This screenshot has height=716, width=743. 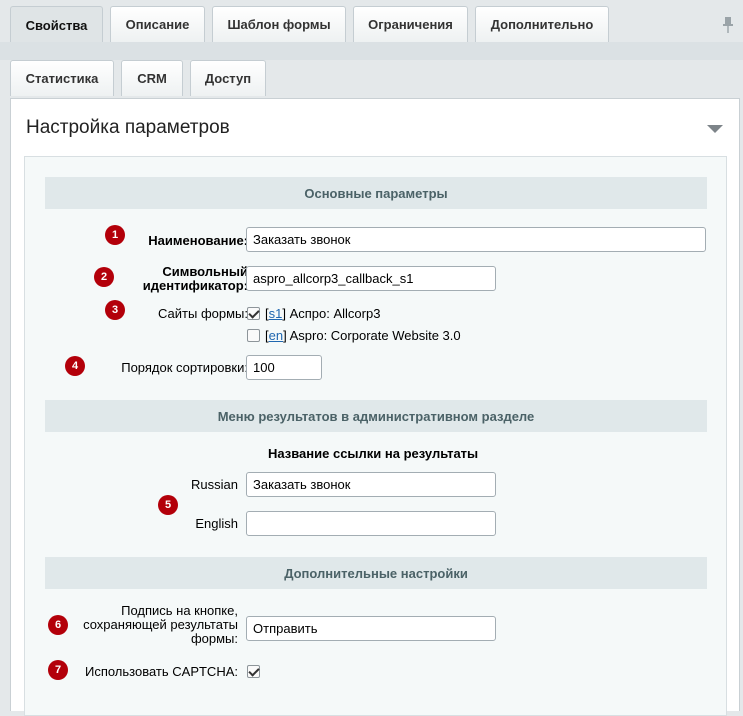 I want to click on tab-restrictions: Ограничения, so click(x=410, y=24).